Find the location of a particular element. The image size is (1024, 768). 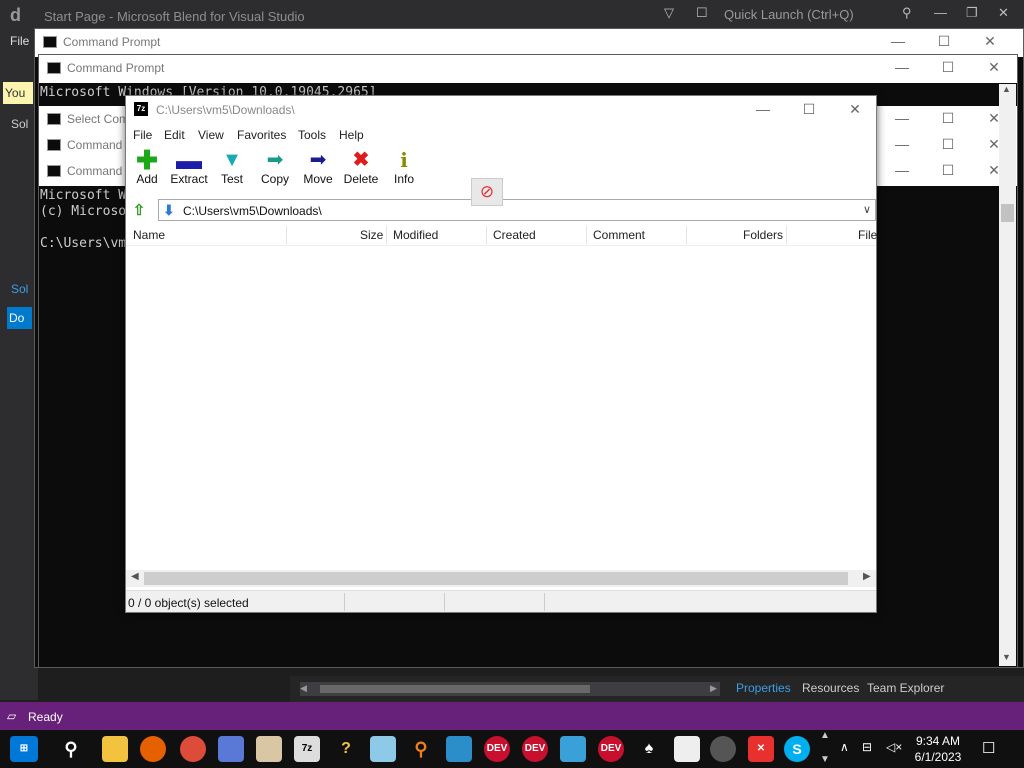

archive-icon is located at coordinates (269, 749).